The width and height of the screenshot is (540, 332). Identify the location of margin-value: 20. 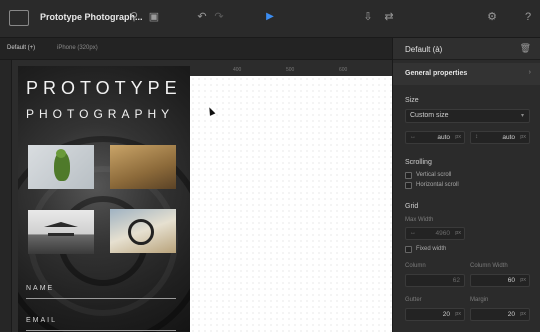
(511, 314).